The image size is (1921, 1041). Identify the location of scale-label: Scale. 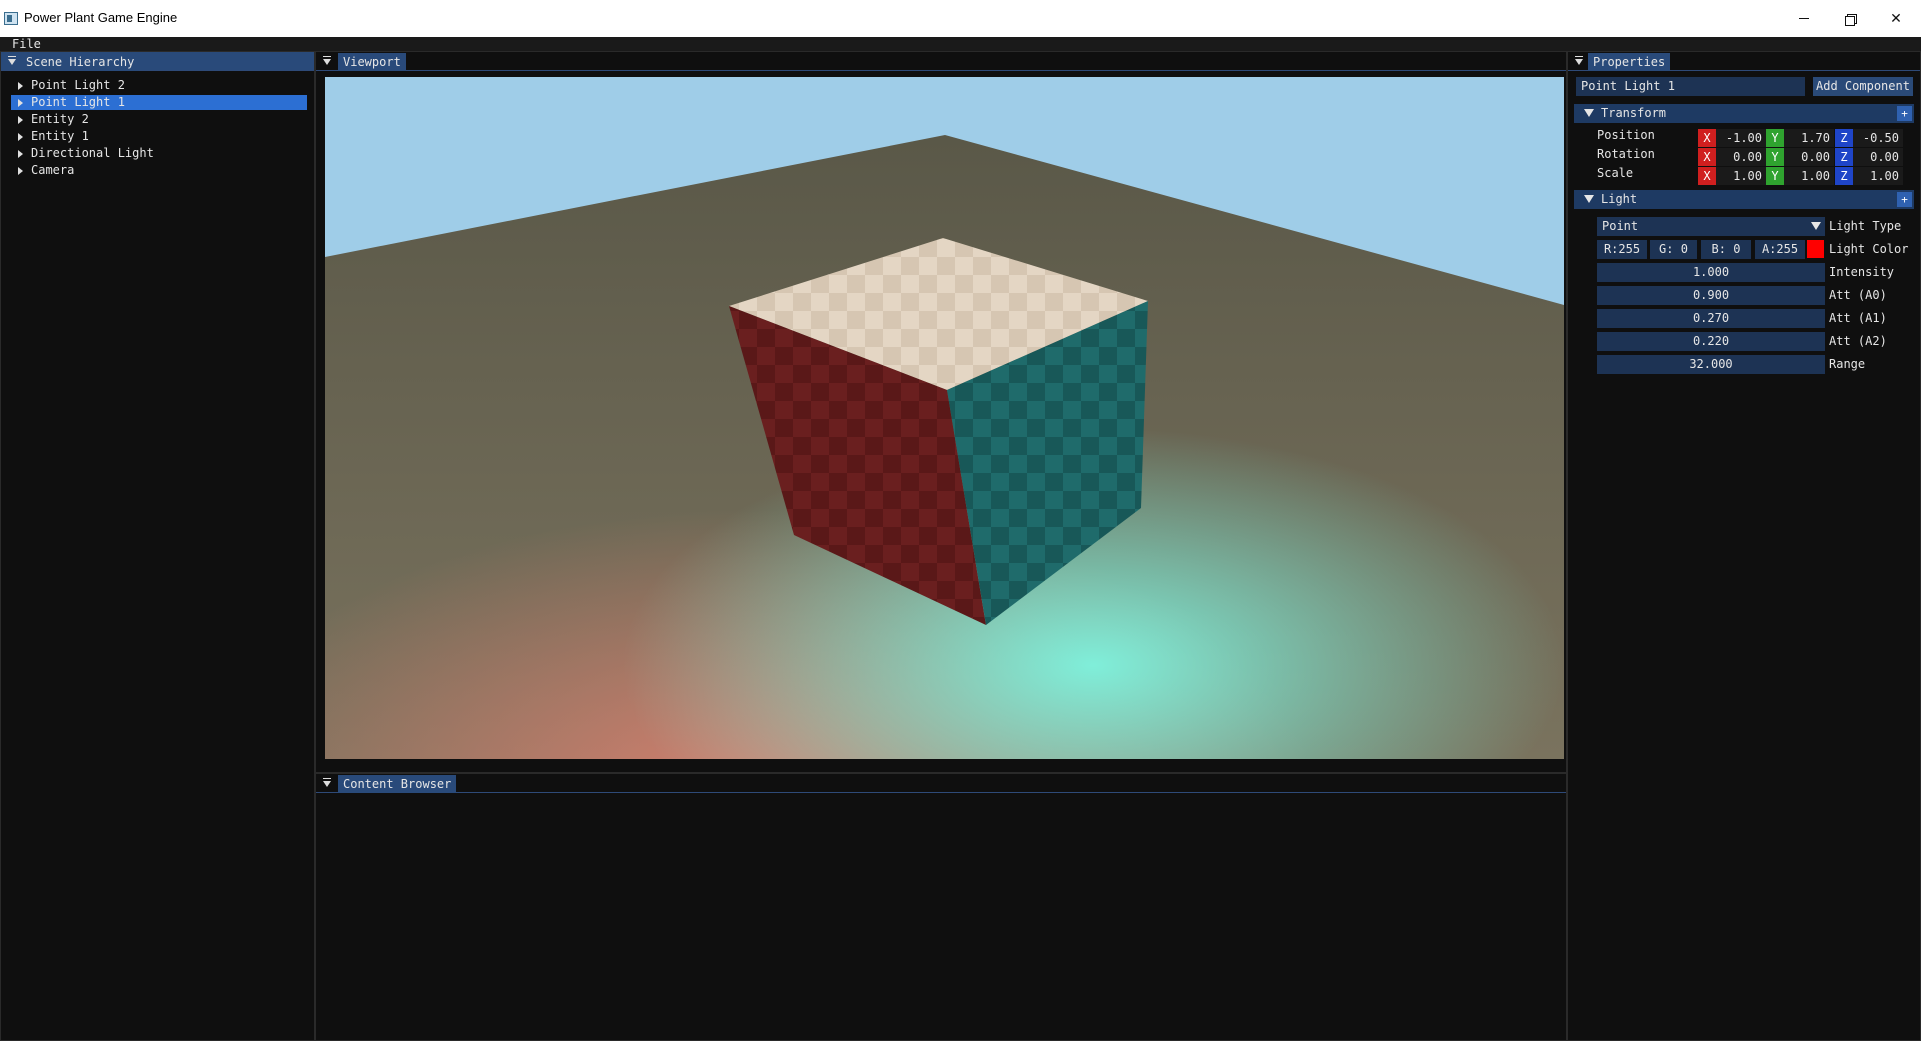
(1615, 173).